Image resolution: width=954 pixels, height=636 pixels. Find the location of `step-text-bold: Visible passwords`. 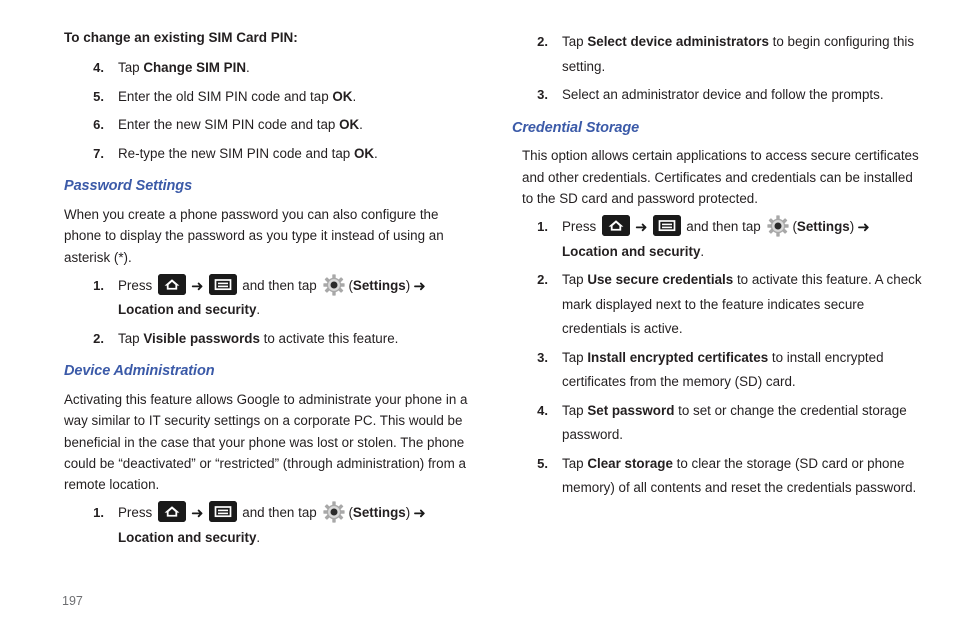

step-text-bold: Visible passwords is located at coordinates (201, 338).